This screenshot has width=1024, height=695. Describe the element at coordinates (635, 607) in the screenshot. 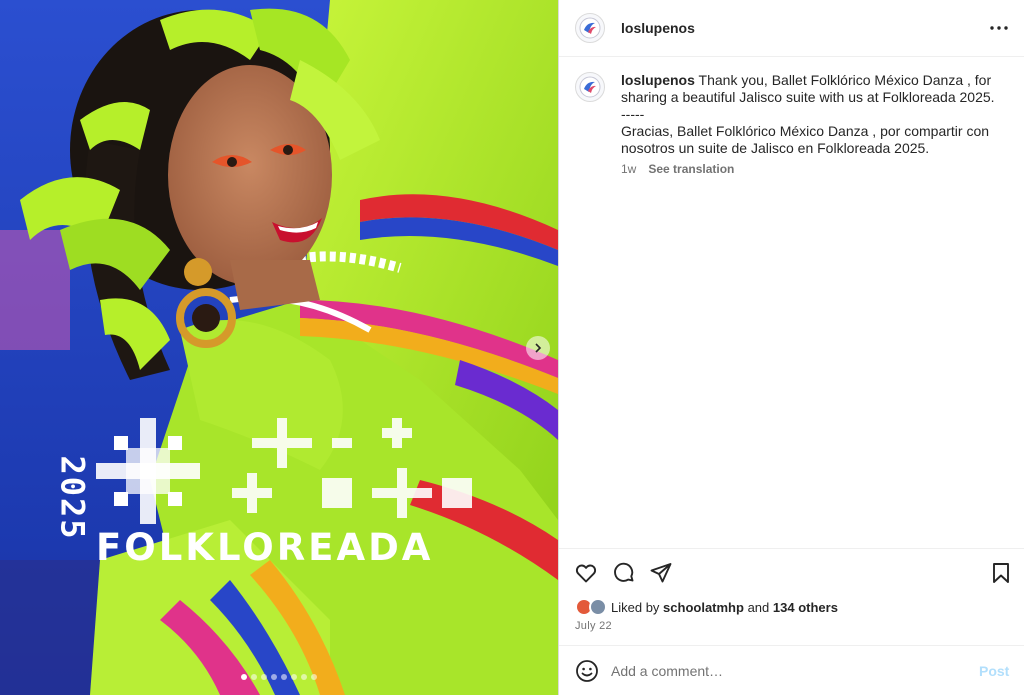

I see `liked-by-prefix: Liked by` at that location.